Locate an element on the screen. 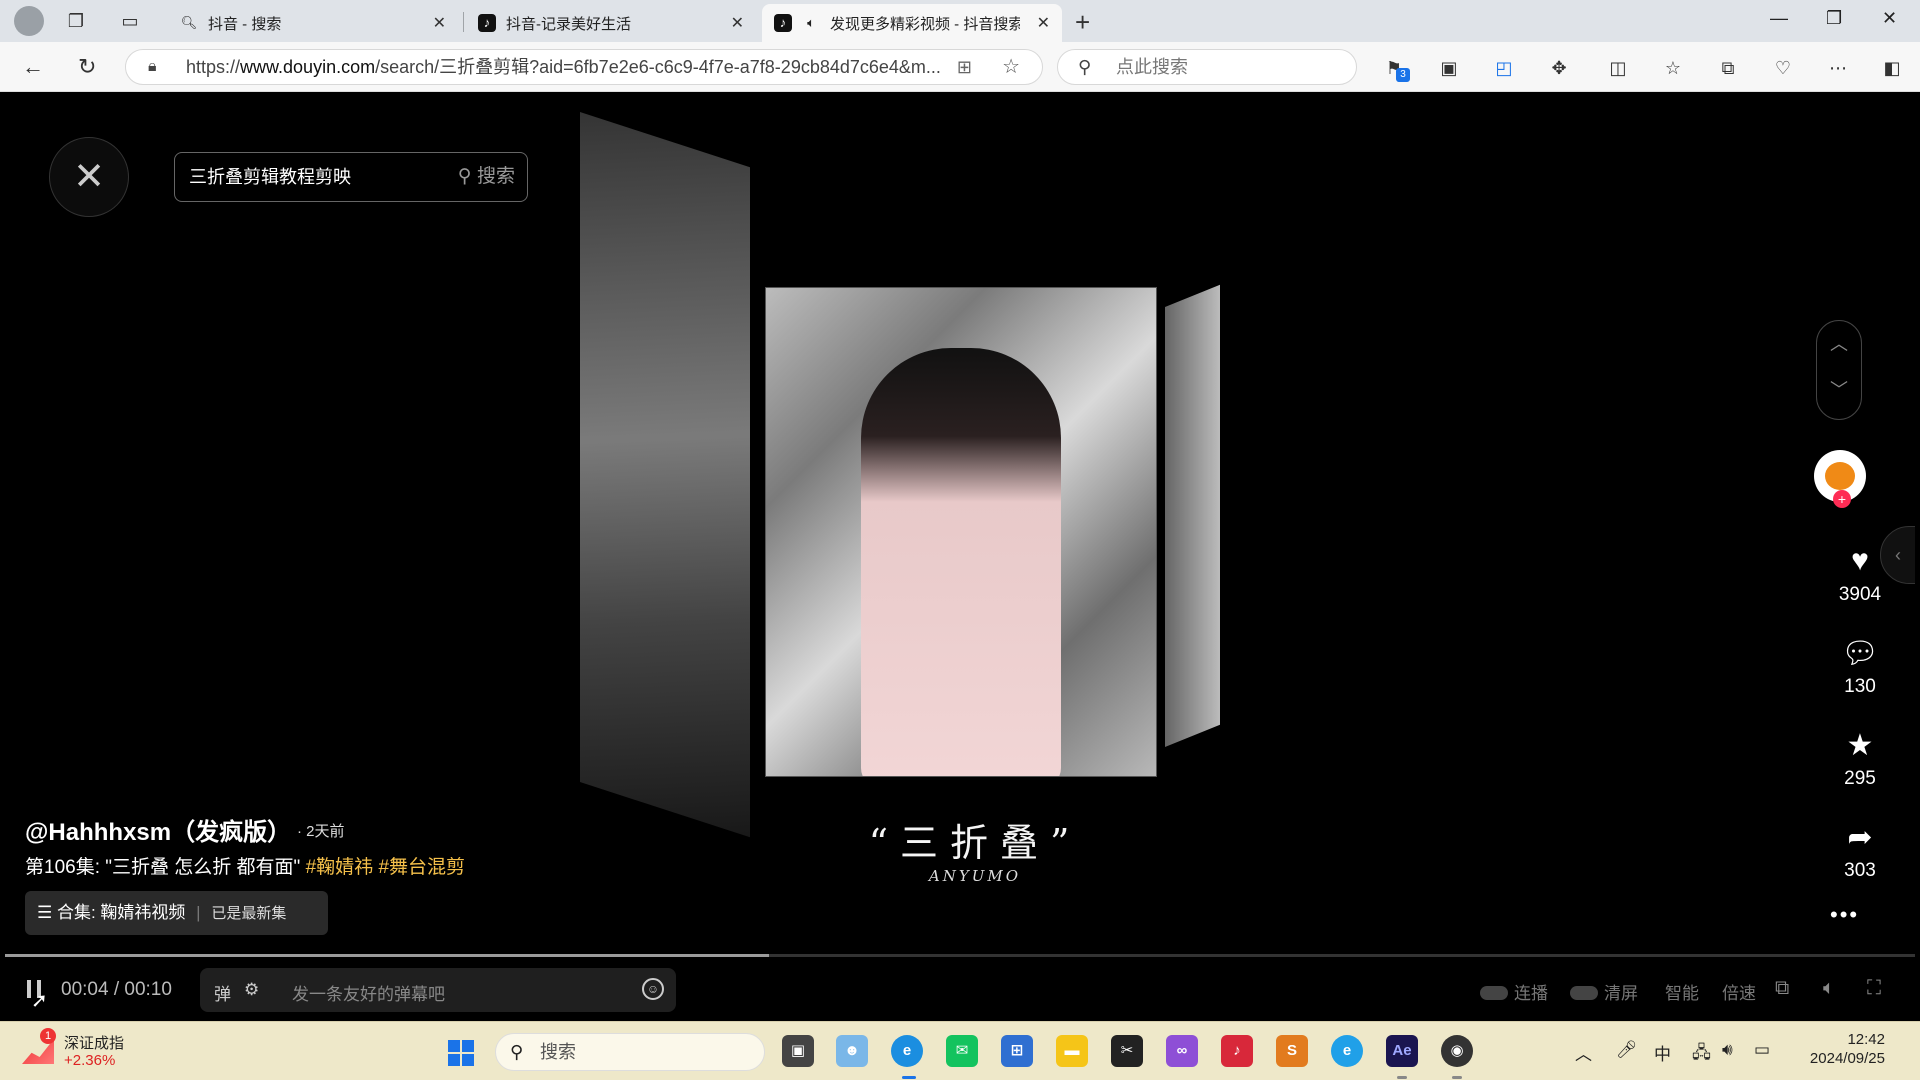 Image resolution: width=1920 pixels, height=1080 pixels. app-available-icon: ⊞ is located at coordinates (964, 67).